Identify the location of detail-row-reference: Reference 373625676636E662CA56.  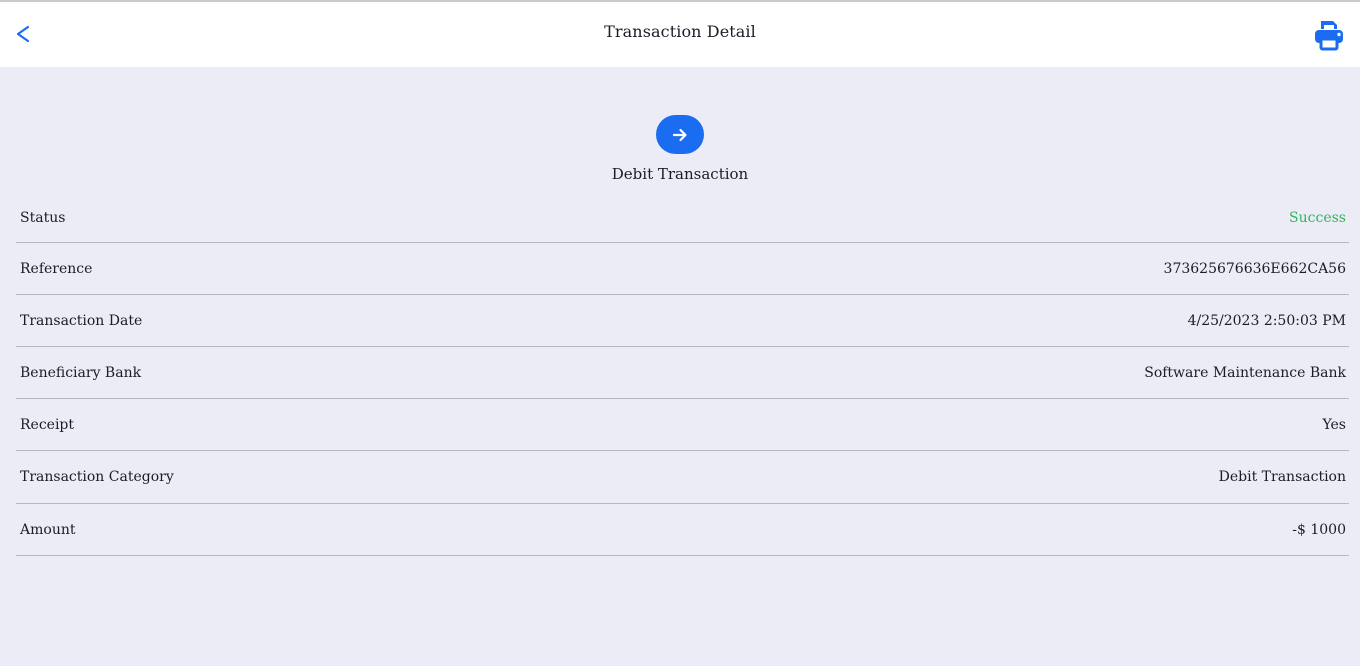
(682, 269).